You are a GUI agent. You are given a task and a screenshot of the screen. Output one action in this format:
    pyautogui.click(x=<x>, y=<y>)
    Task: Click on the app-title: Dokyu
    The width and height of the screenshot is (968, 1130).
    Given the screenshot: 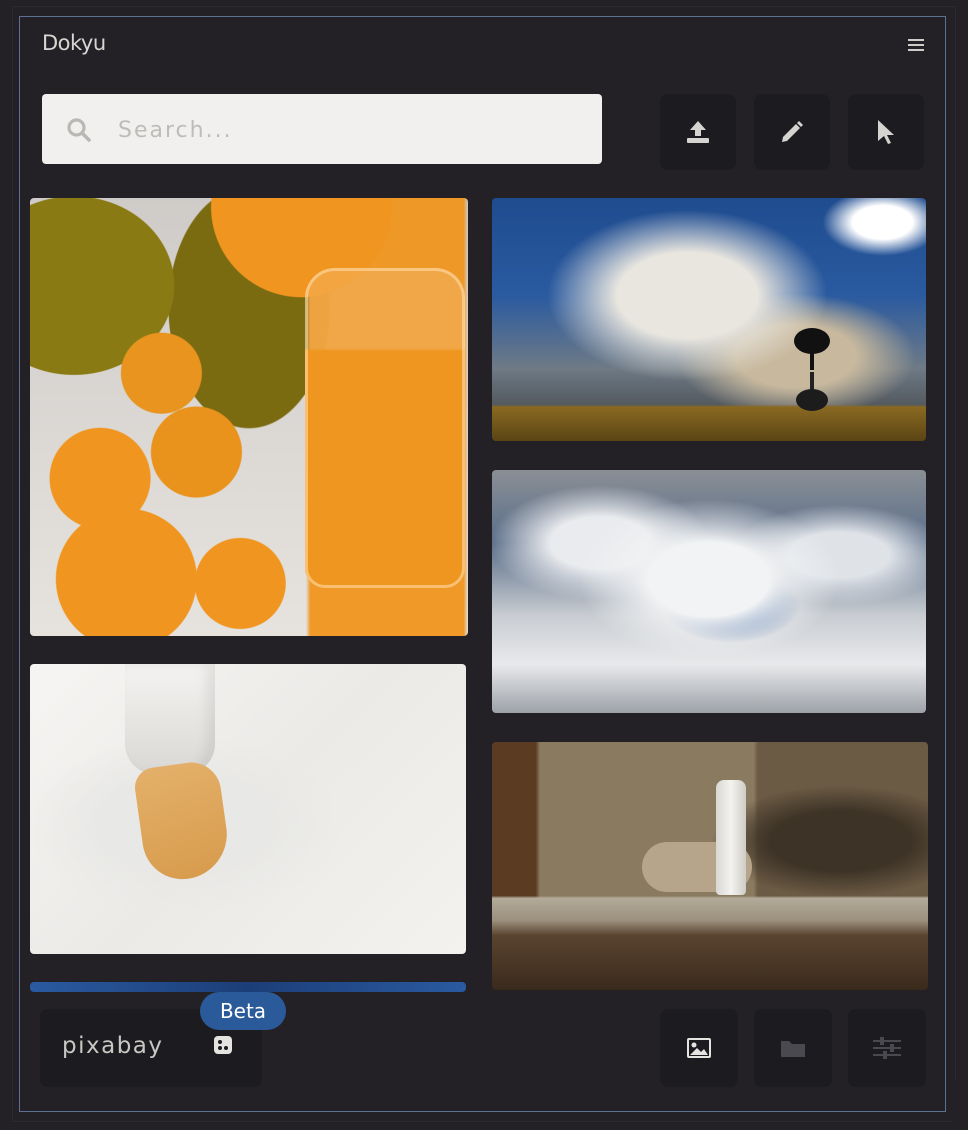 What is the action you would take?
    pyautogui.click(x=74, y=43)
    